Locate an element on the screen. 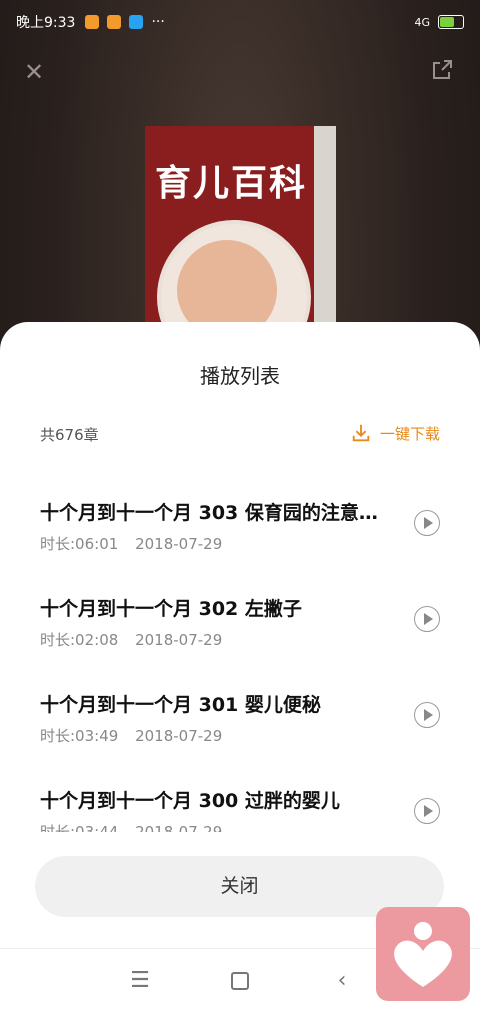  heart-person-icon is located at coordinates (423, 954).